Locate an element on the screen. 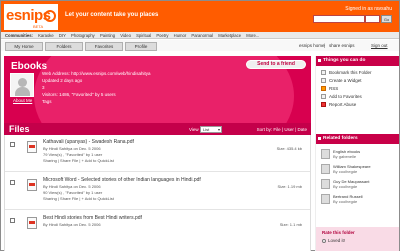 Image resolution: width=400 pixels, height=251 pixels. radio-button is located at coordinates (324, 241).